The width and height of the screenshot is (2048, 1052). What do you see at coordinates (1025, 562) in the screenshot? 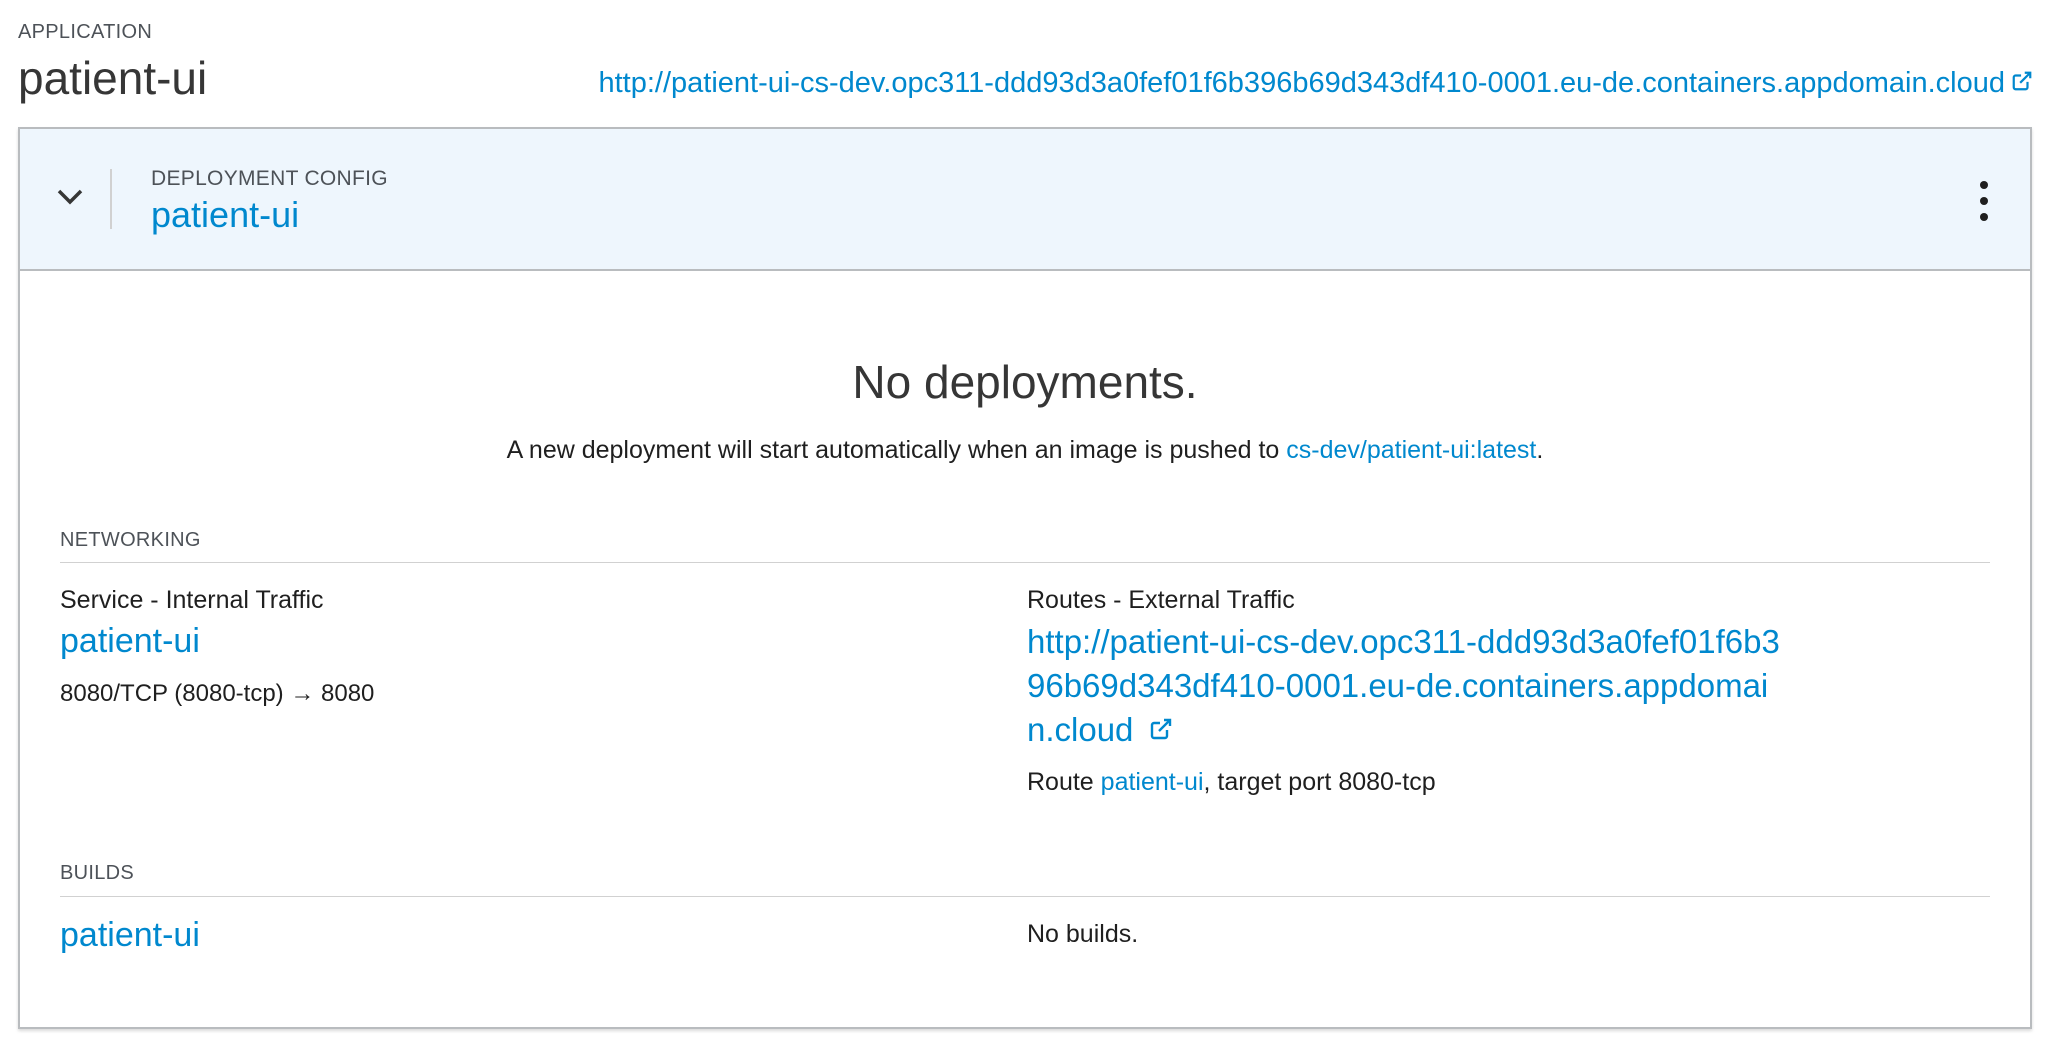
I see `networking-divider` at bounding box center [1025, 562].